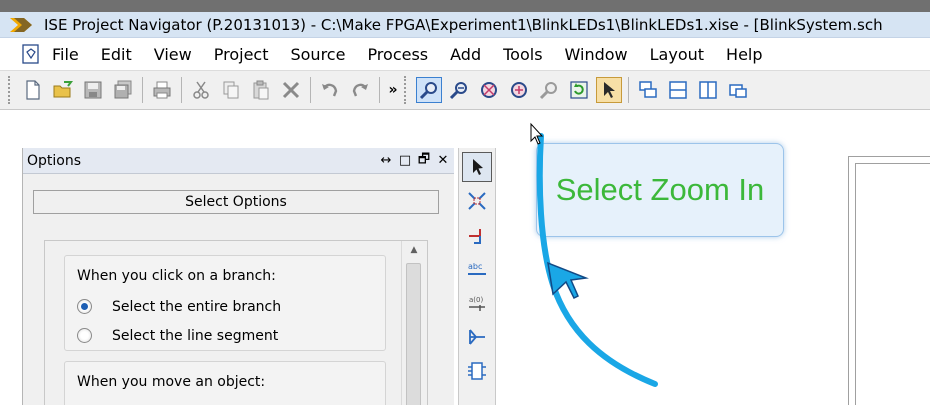  What do you see at coordinates (171, 382) in the screenshot?
I see `move-object-label: When you move an object:` at bounding box center [171, 382].